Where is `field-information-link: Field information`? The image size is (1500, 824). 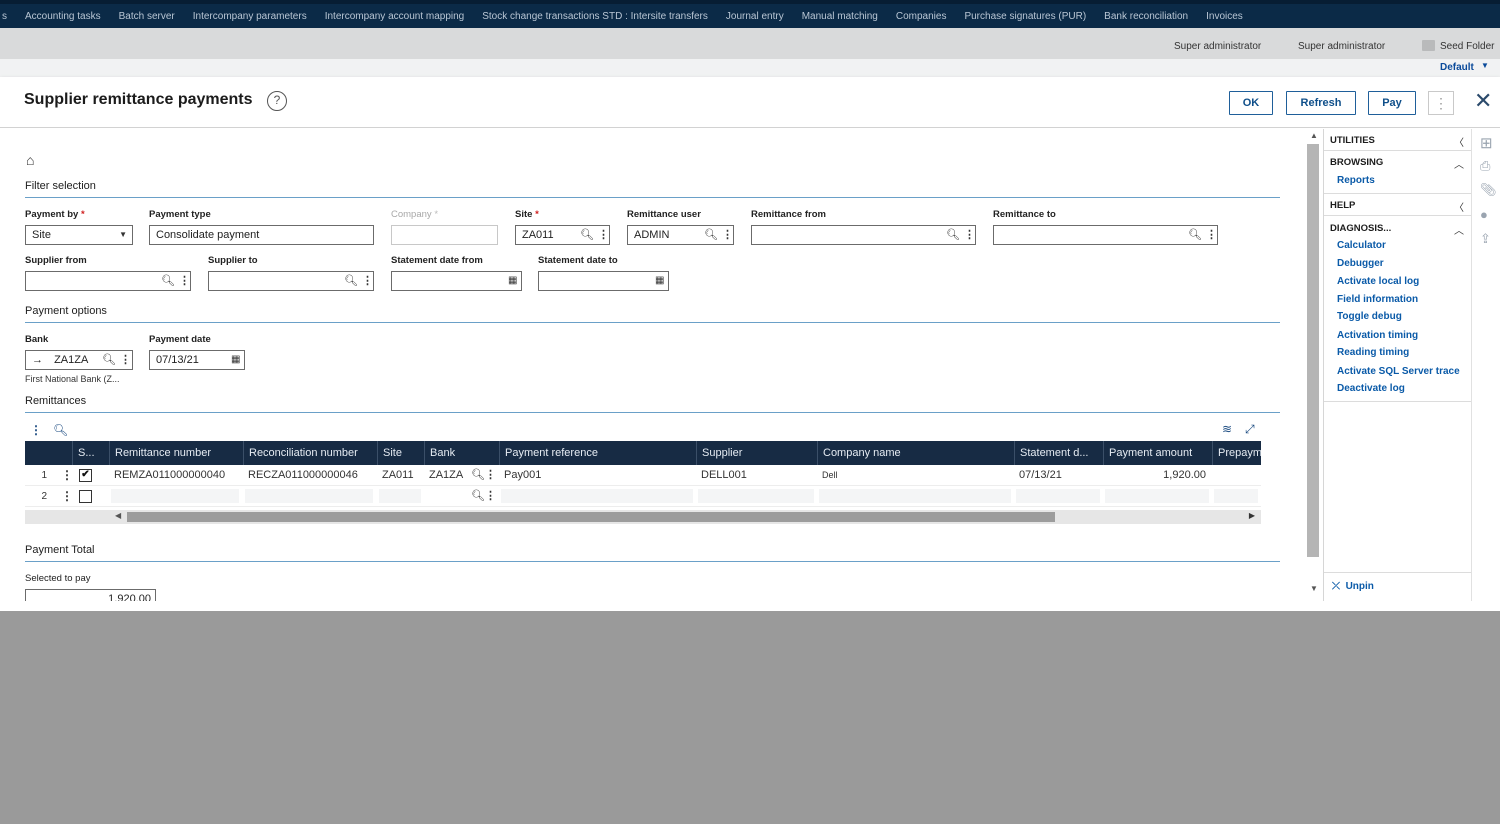
field-information-link: Field information is located at coordinates (1377, 299).